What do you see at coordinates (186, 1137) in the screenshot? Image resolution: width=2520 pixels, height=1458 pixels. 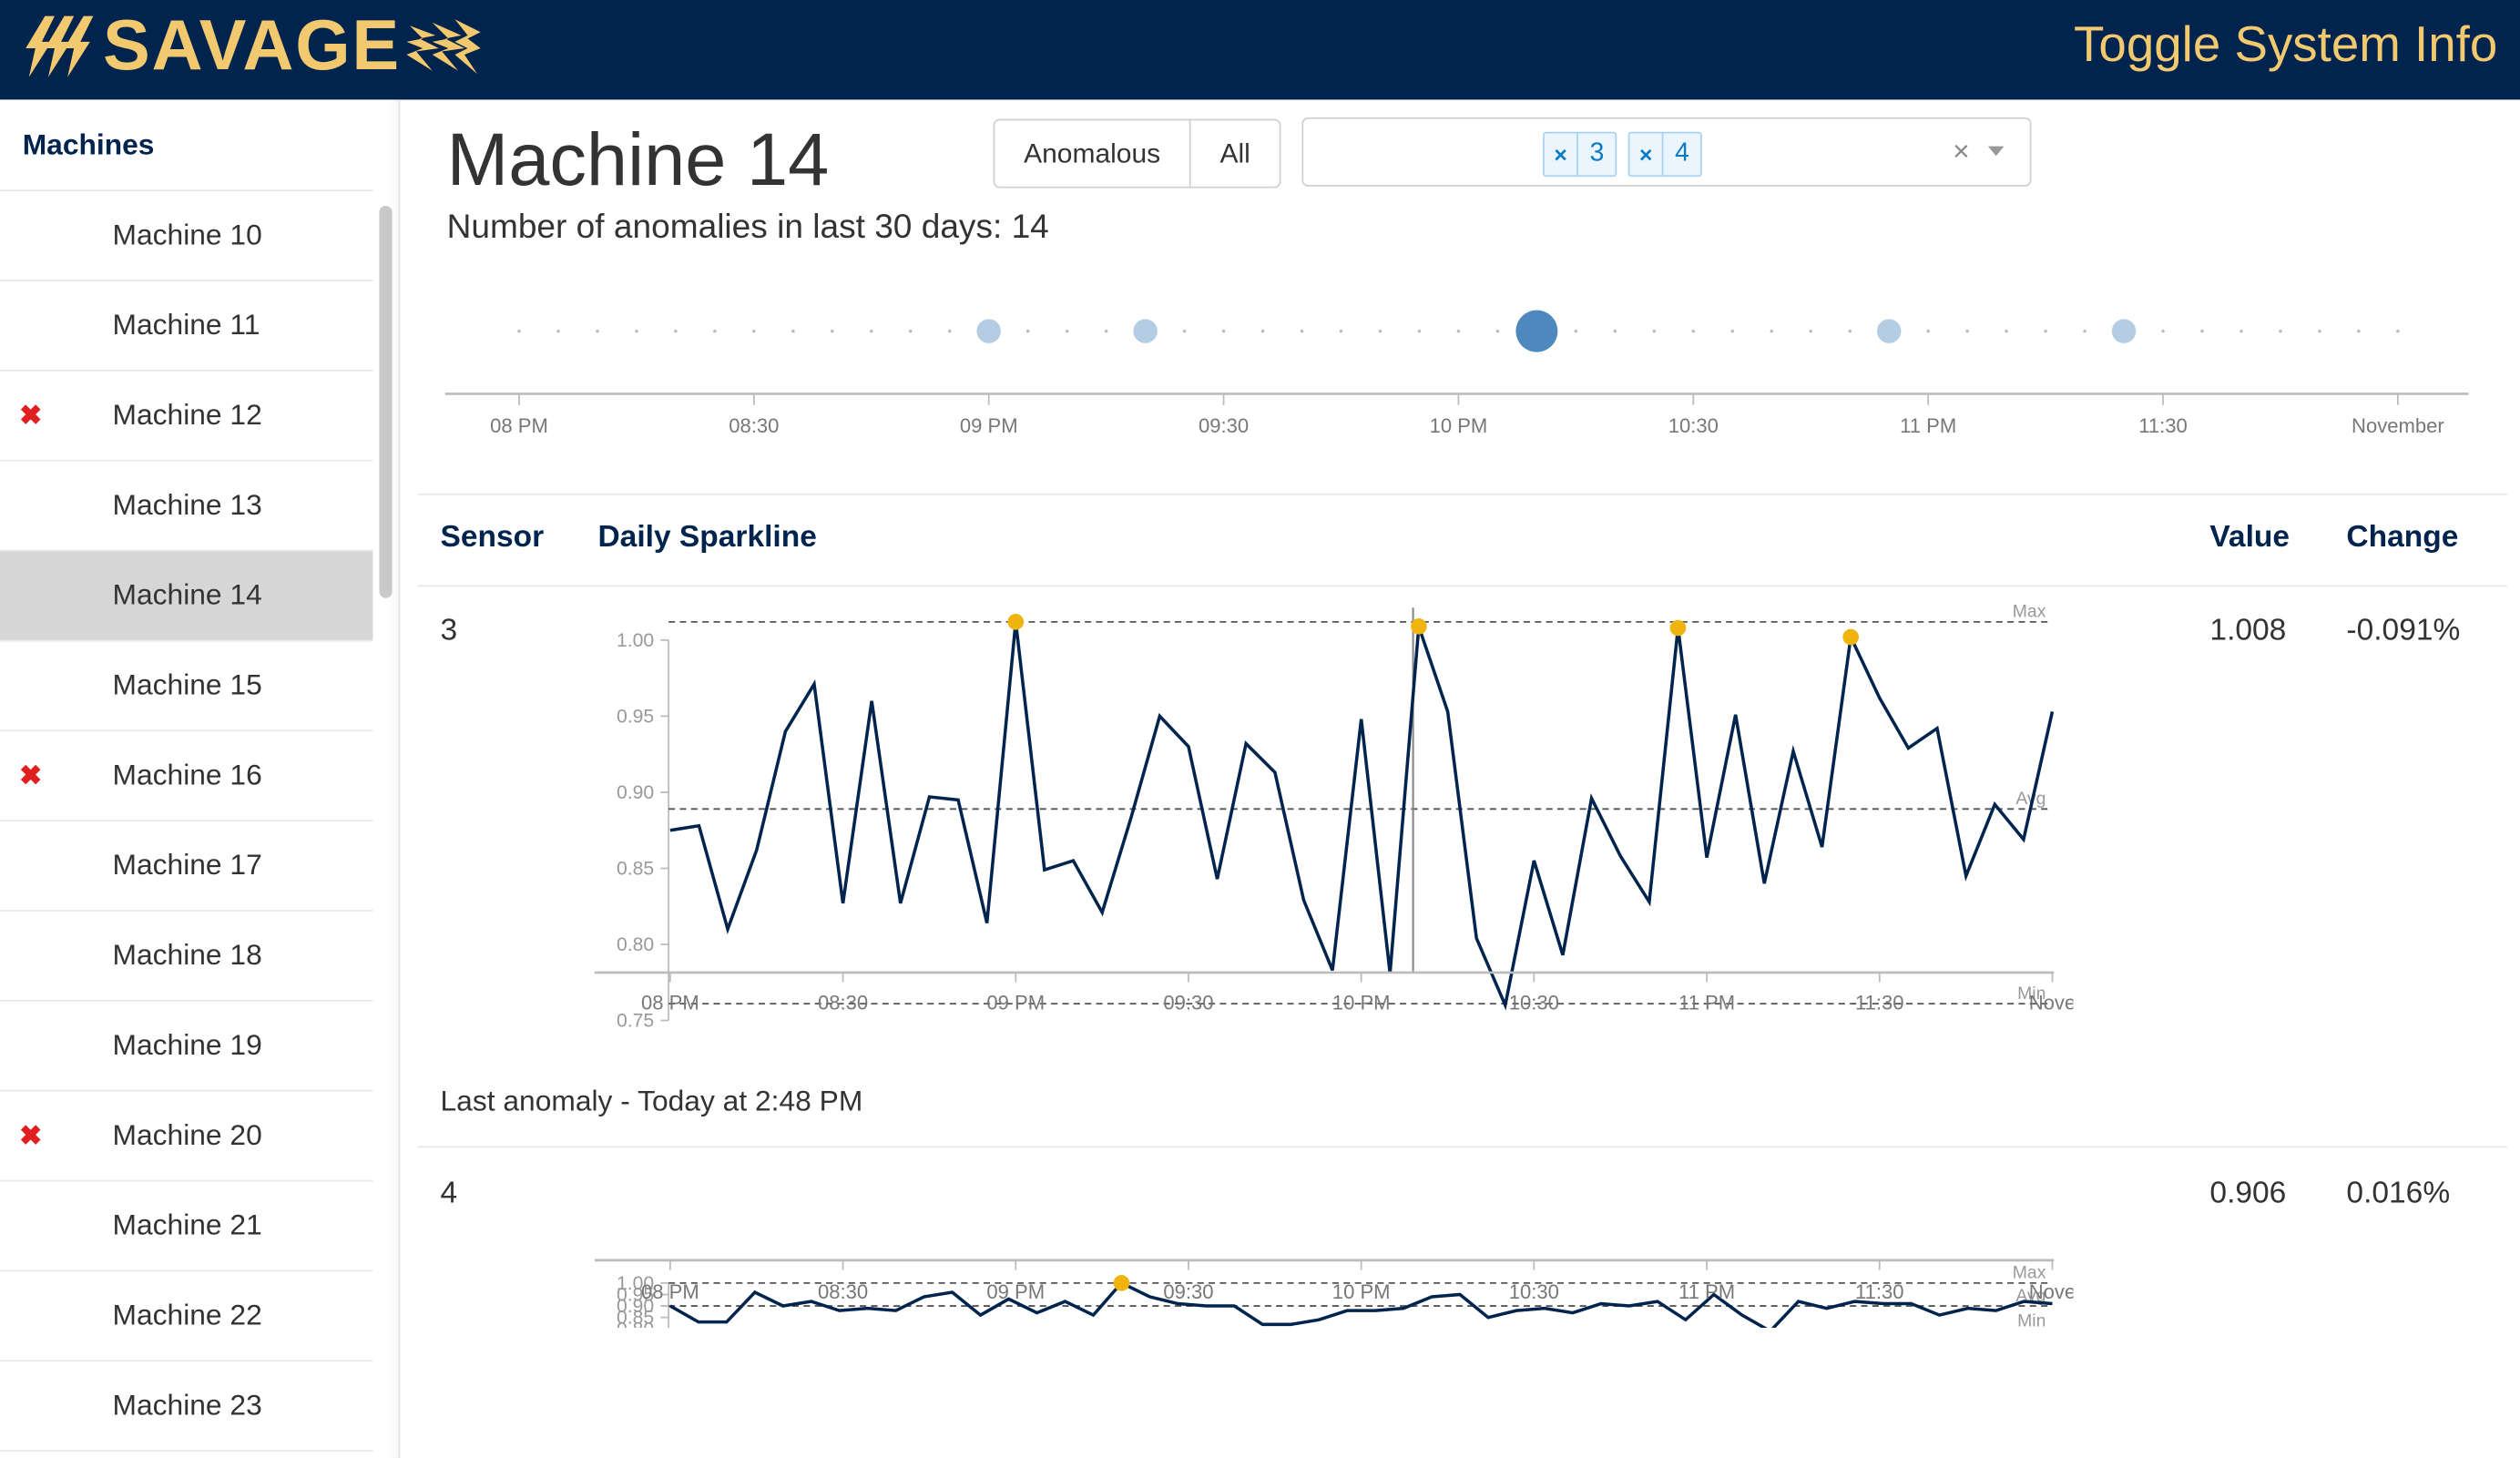 I see `sidebar-item-machine: ✖ Machine 20` at bounding box center [186, 1137].